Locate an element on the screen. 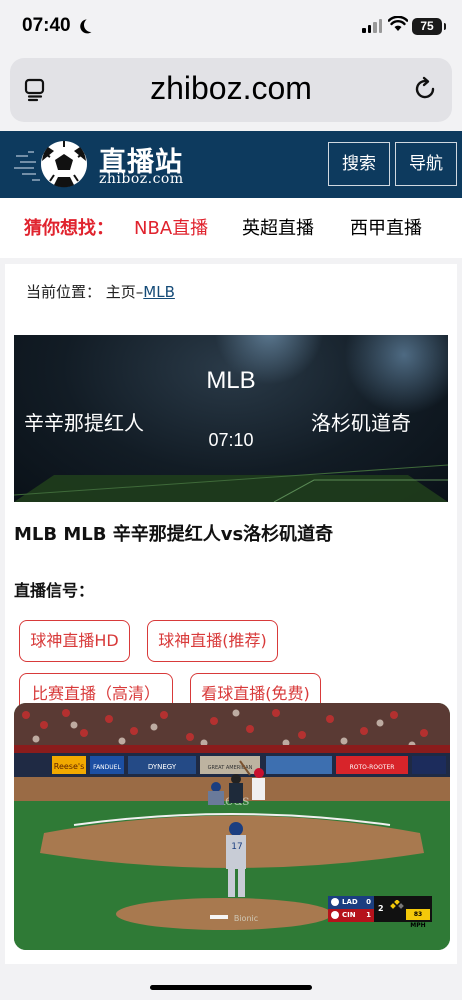  breadcrumb-prefix: 当前位置： 主页– is located at coordinates (85, 292).